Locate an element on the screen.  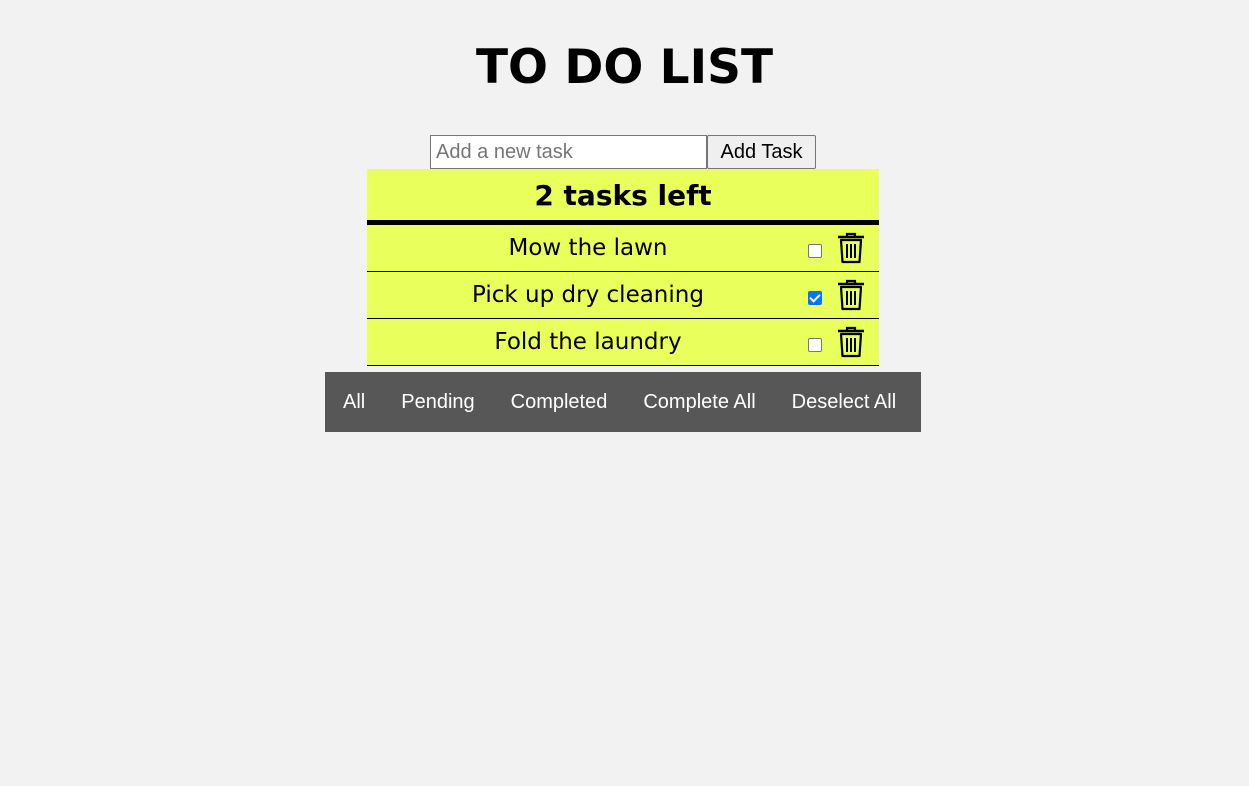
deselect-all-button: Deselect All is located at coordinates (844, 402).